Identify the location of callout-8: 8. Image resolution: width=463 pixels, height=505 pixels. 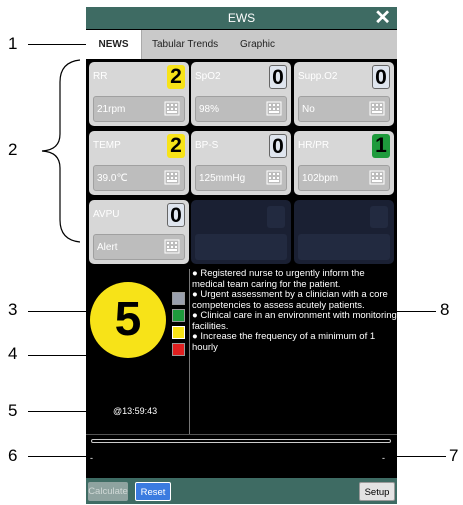
(445, 309).